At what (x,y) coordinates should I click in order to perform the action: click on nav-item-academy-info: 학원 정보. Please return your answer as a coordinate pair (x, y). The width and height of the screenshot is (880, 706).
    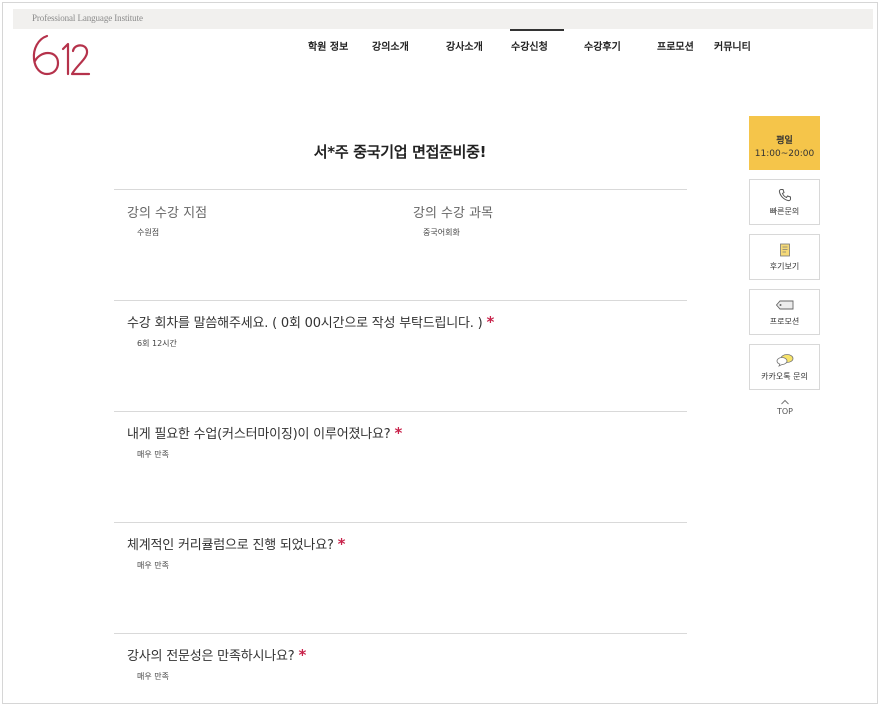
    Looking at the image, I should click on (328, 45).